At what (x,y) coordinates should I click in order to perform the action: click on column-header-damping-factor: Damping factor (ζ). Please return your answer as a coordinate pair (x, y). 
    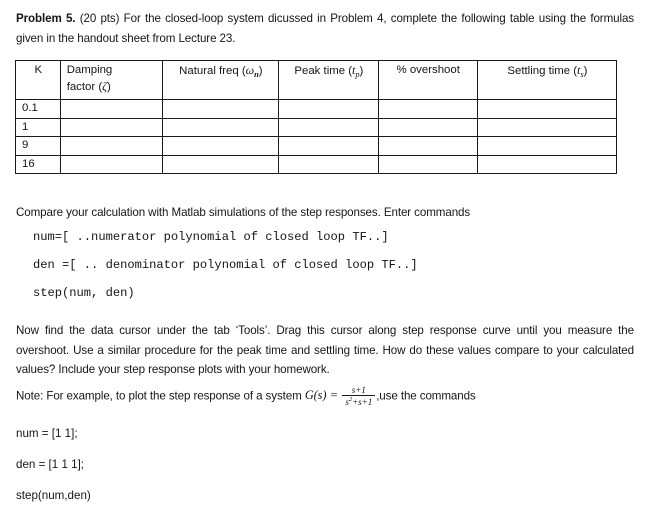
    Looking at the image, I should click on (111, 80).